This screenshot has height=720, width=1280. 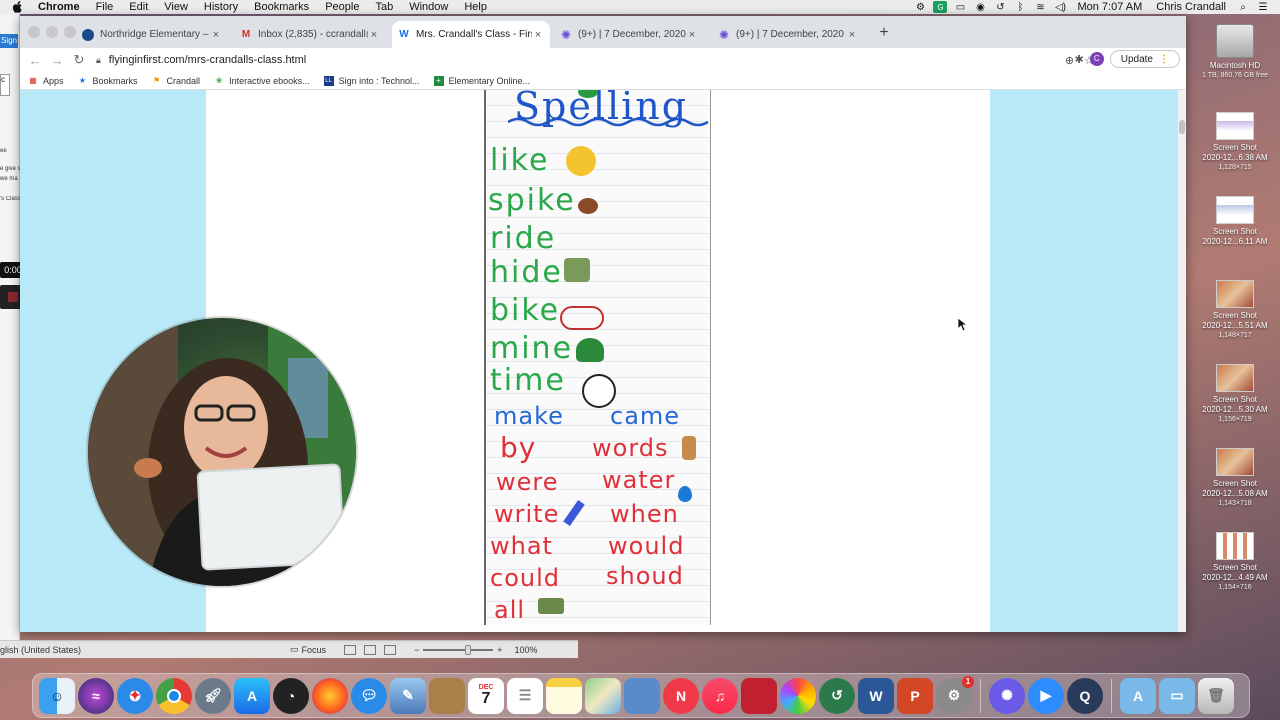 I want to click on tab-mrs-crandalls-class: W Mrs. Crandall's Class - First Gr ×, so click(x=471, y=34).